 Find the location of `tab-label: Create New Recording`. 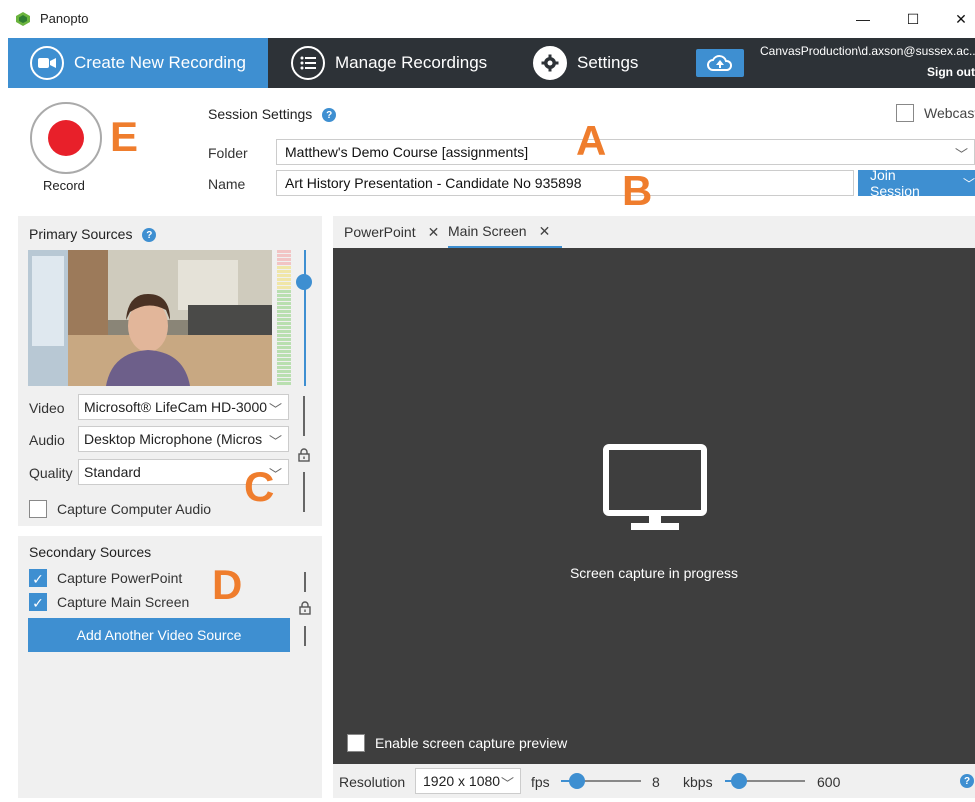

tab-label: Create New Recording is located at coordinates (160, 62).